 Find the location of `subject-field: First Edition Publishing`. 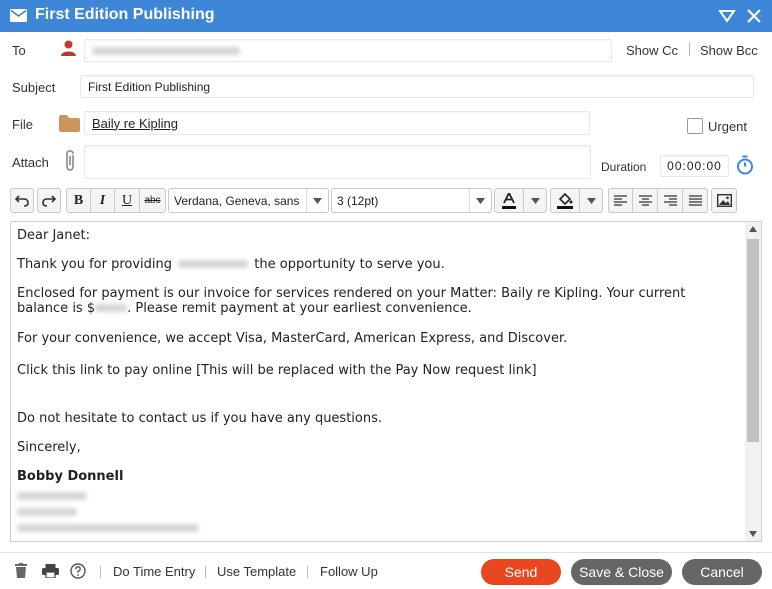

subject-field: First Edition Publishing is located at coordinates (417, 86).